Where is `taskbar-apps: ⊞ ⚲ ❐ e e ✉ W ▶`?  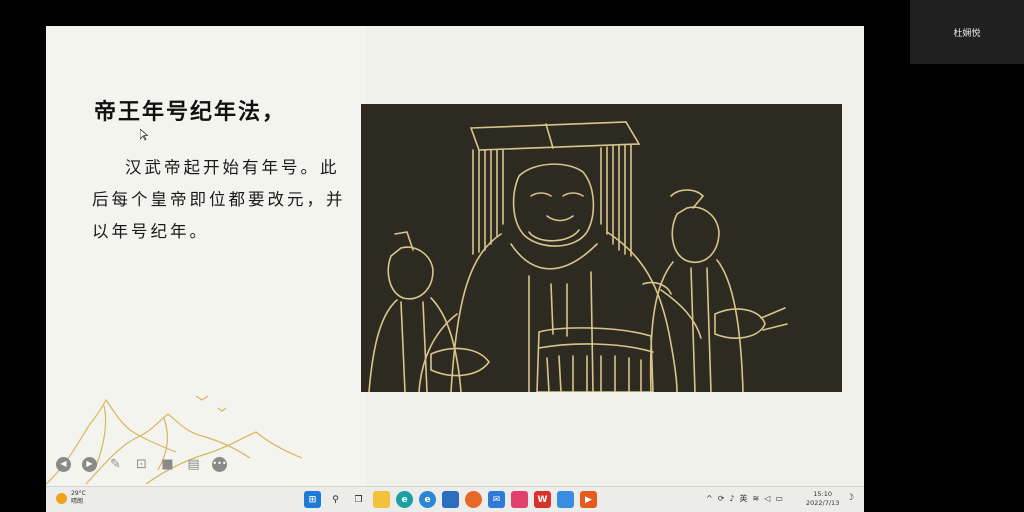 taskbar-apps: ⊞ ⚲ ❐ e e ✉ W ▶ is located at coordinates (450, 499).